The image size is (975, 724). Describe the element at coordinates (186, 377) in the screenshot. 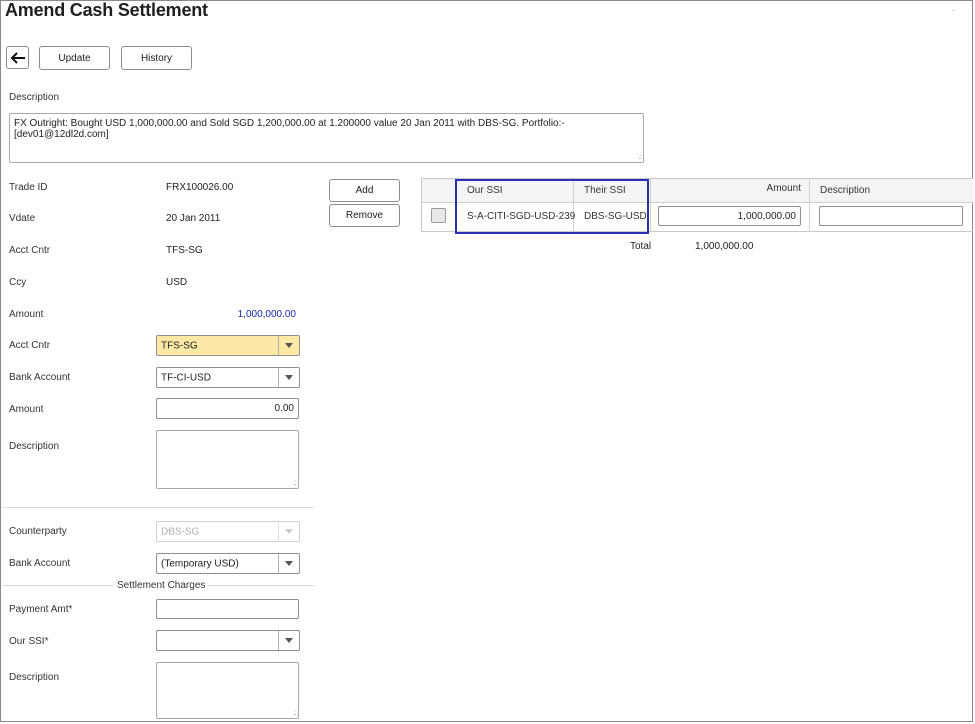

I see `our-bank-account-selected: TF-CI-USD` at that location.